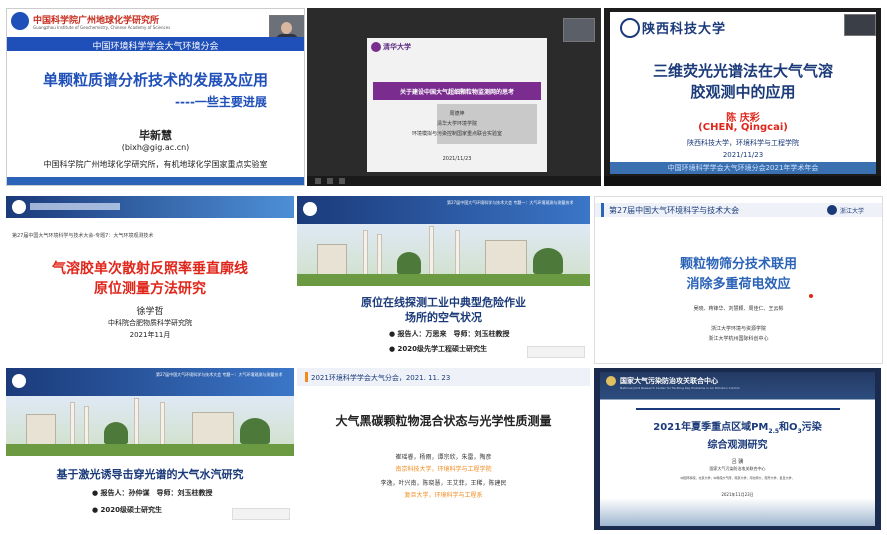 Image resolution: width=887 pixels, height=535 pixels. Describe the element at coordinates (443, 421) in the screenshot. I see `slide-title: 大气黑碳颗粒物混合状态与光学性质测量` at that location.